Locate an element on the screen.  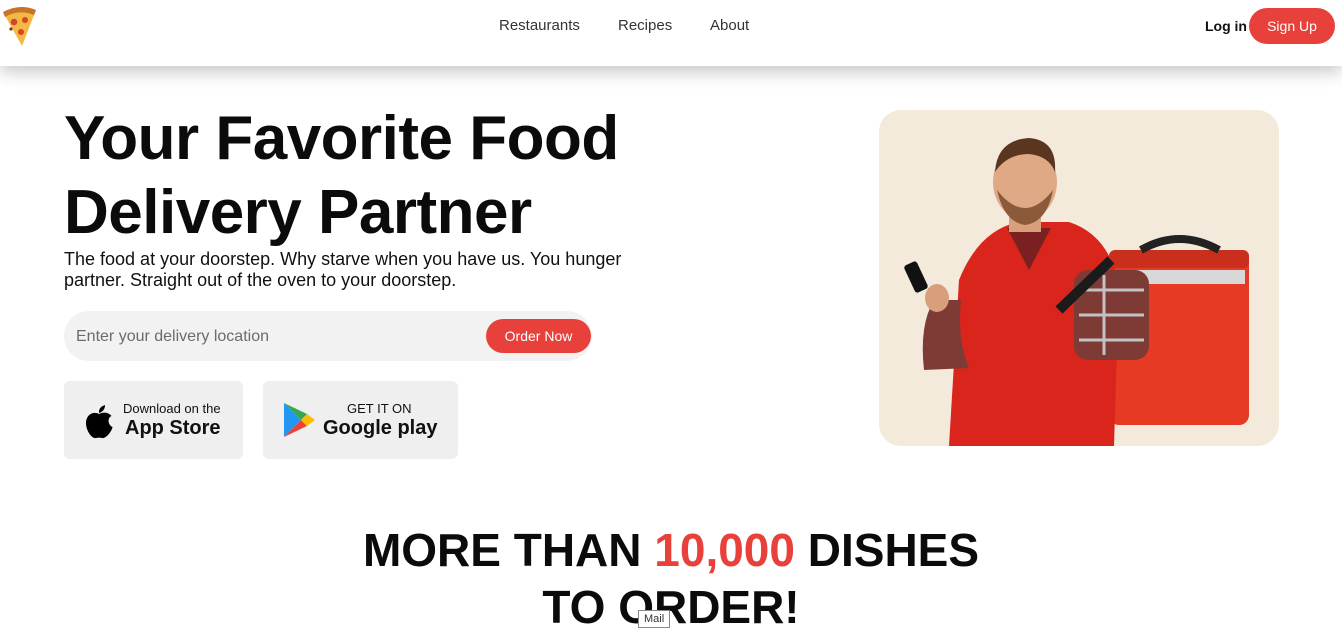
location-search-bar: Order Now is located at coordinates (328, 336).